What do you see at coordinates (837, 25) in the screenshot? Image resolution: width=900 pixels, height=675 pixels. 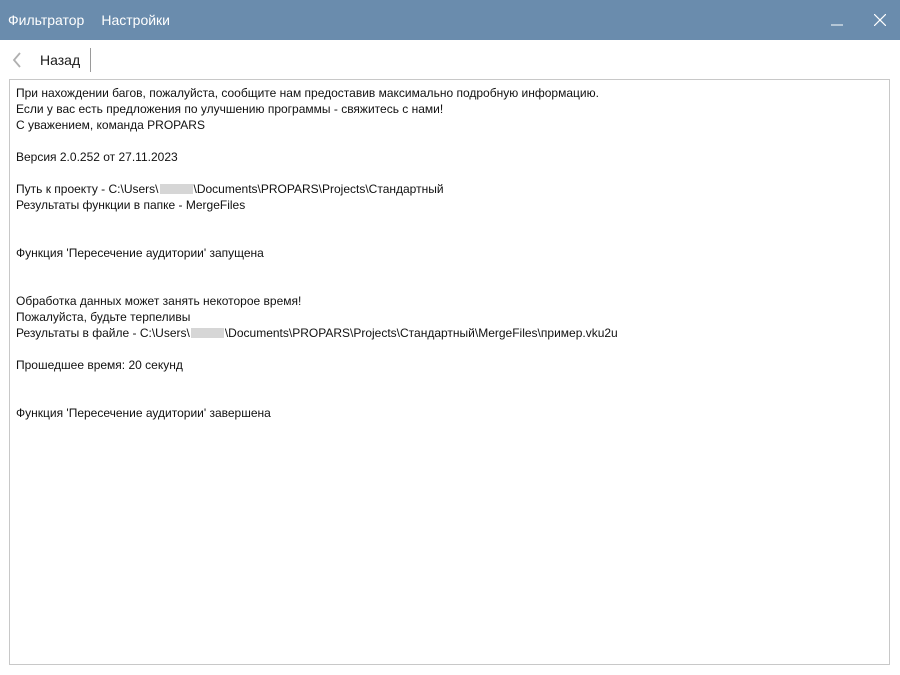 I see `minimize-icon` at bounding box center [837, 25].